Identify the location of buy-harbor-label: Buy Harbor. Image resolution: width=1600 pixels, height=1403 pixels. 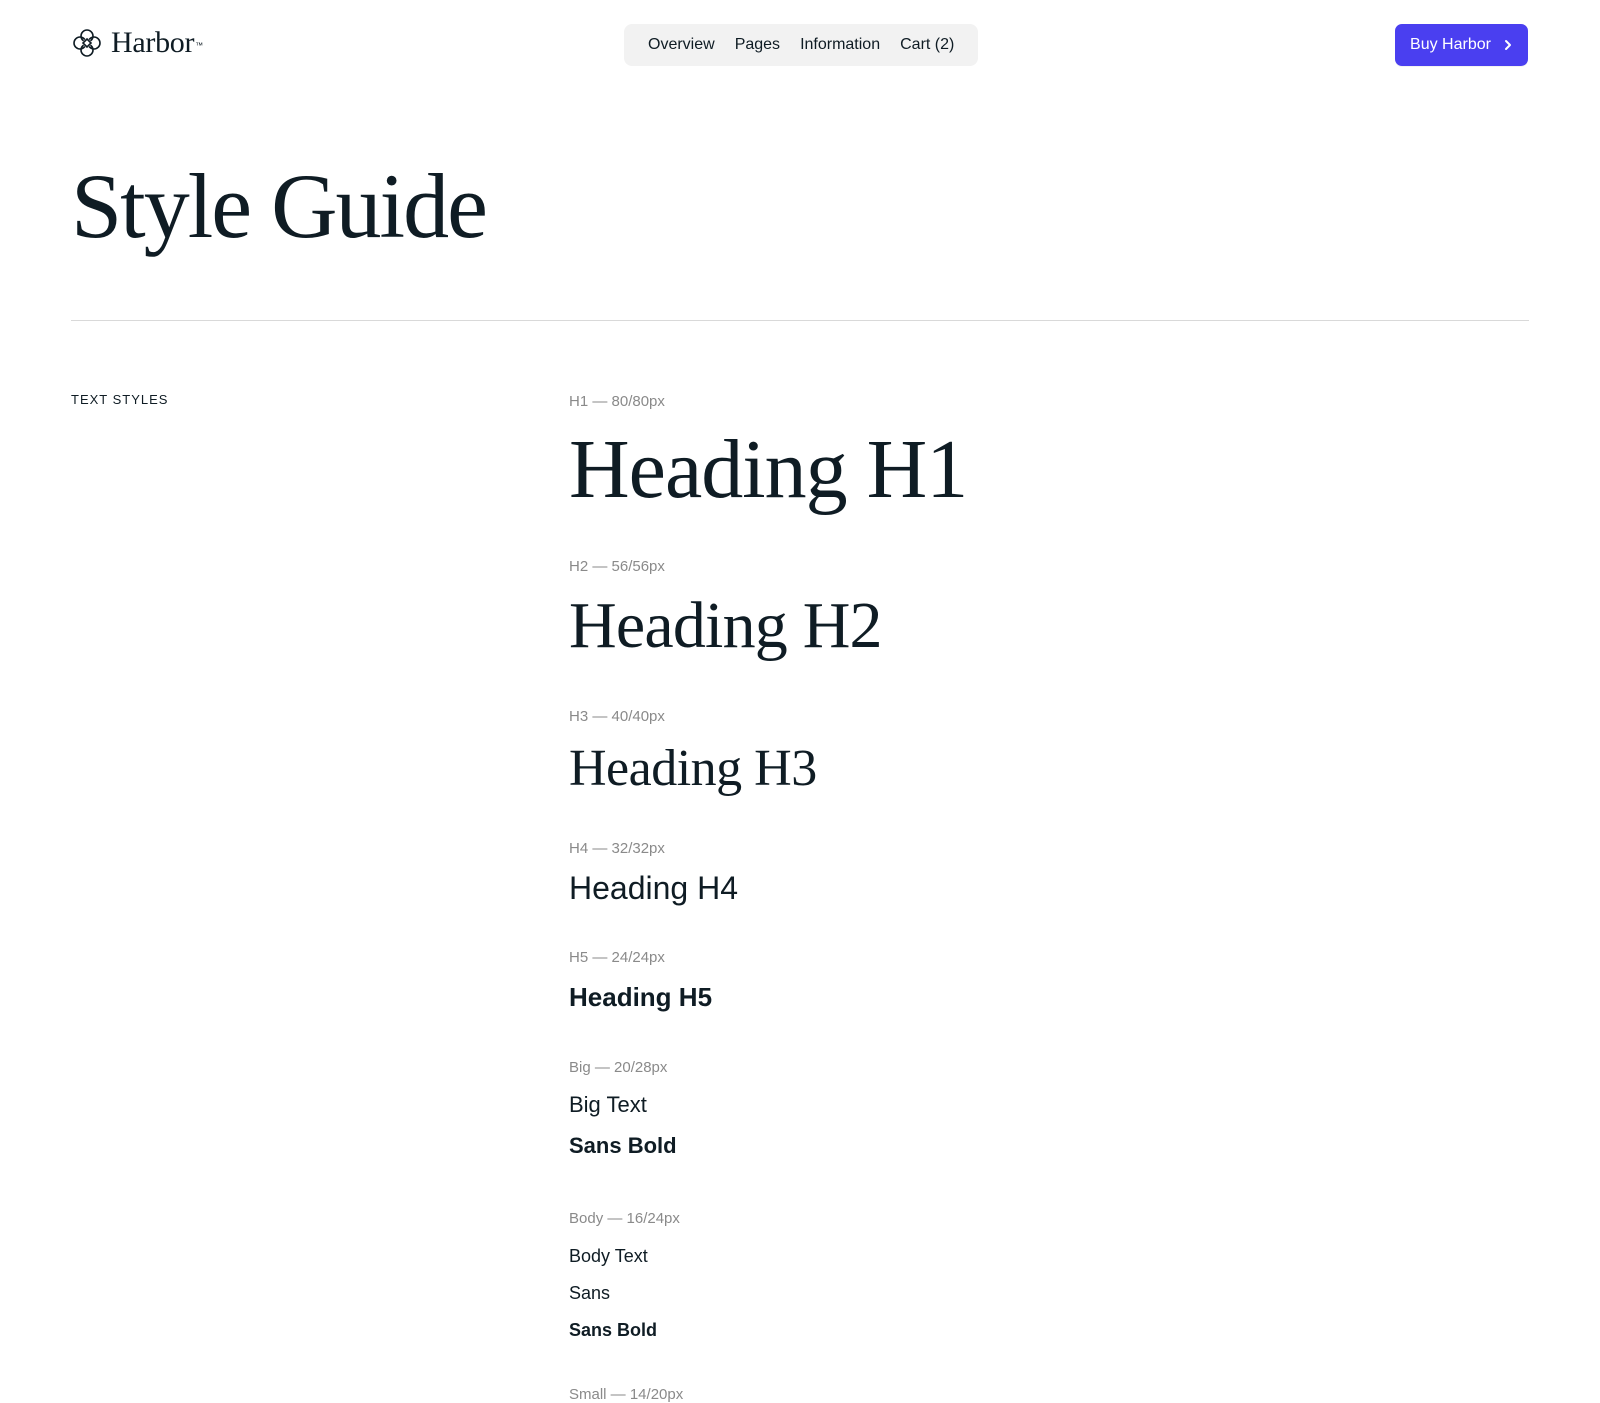
(1450, 44).